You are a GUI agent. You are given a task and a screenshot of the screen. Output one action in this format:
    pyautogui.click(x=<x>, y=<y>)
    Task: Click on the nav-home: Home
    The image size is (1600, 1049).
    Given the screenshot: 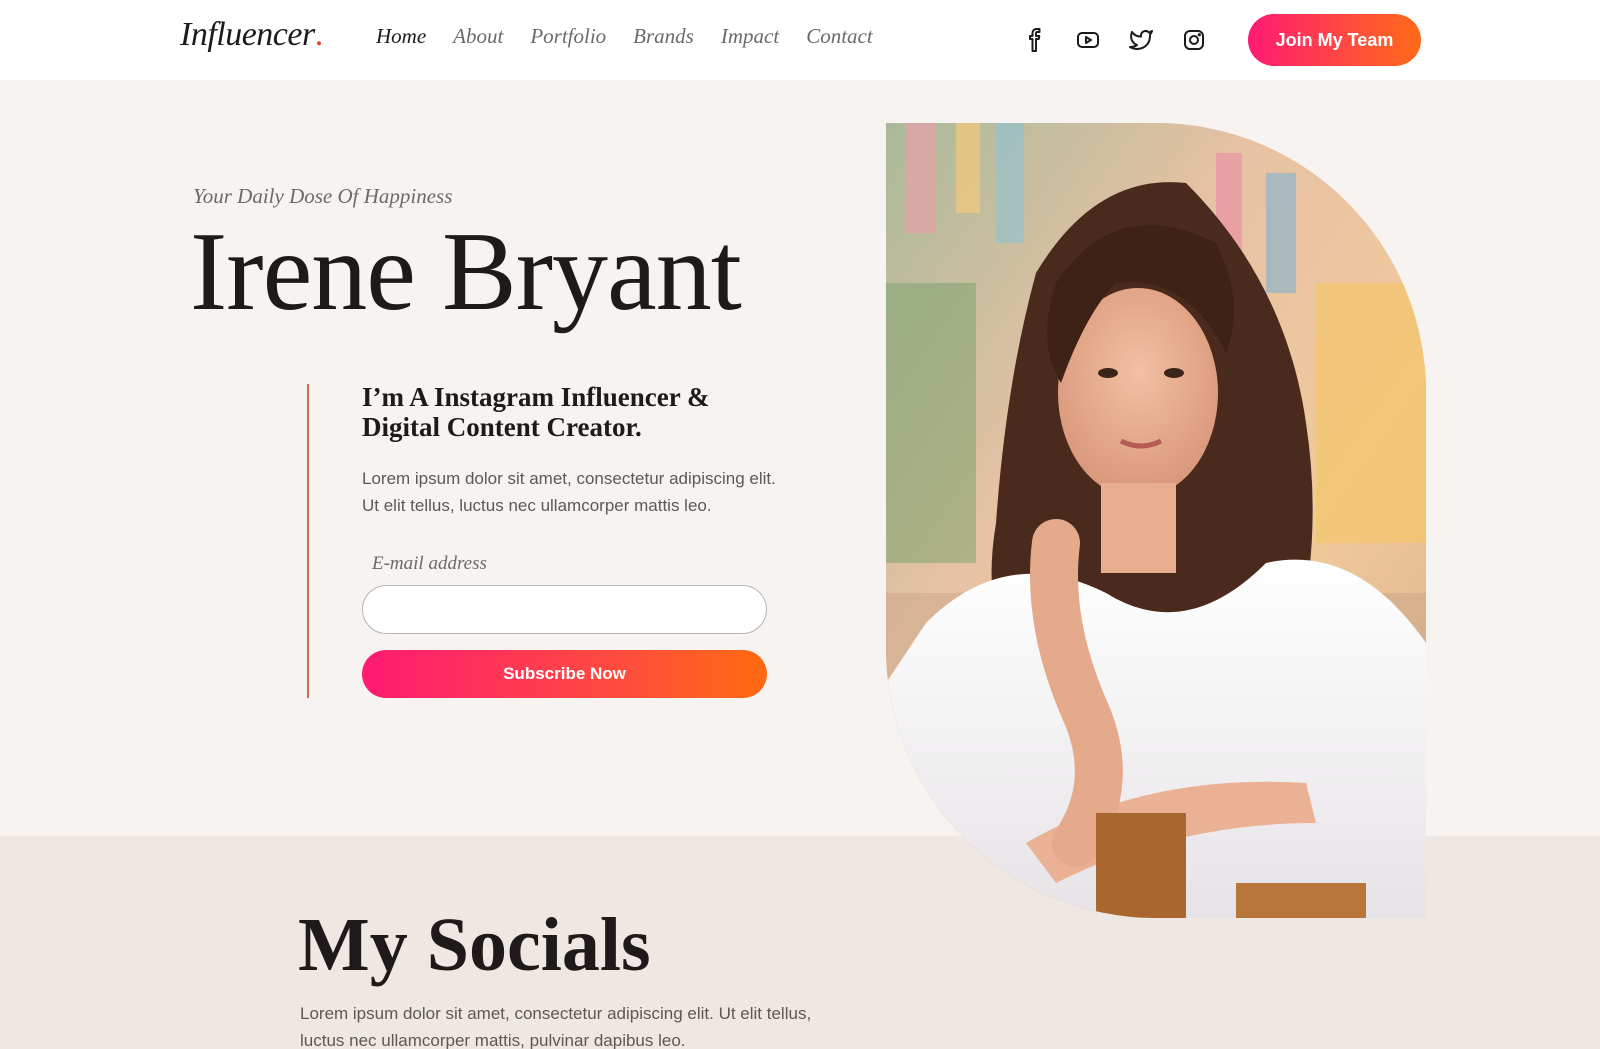 What is the action you would take?
    pyautogui.click(x=401, y=36)
    